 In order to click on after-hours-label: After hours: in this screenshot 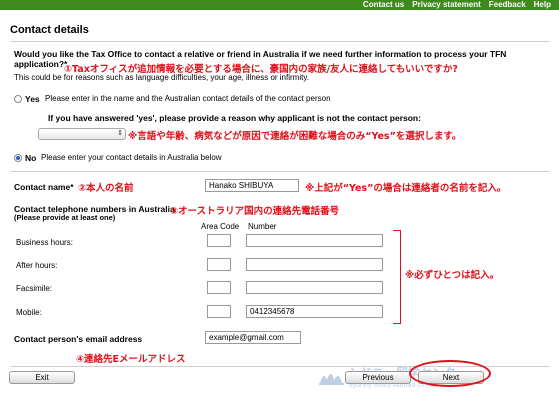, I will do `click(37, 265)`.